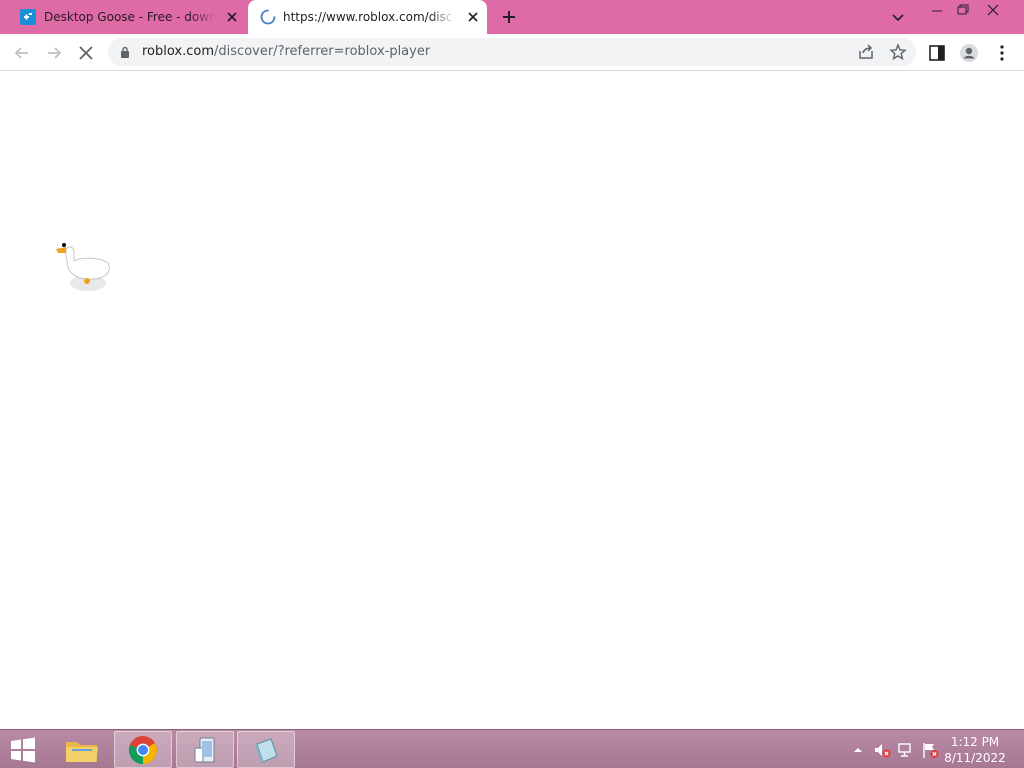  What do you see at coordinates (23, 750) in the screenshot?
I see `windows-start-icon` at bounding box center [23, 750].